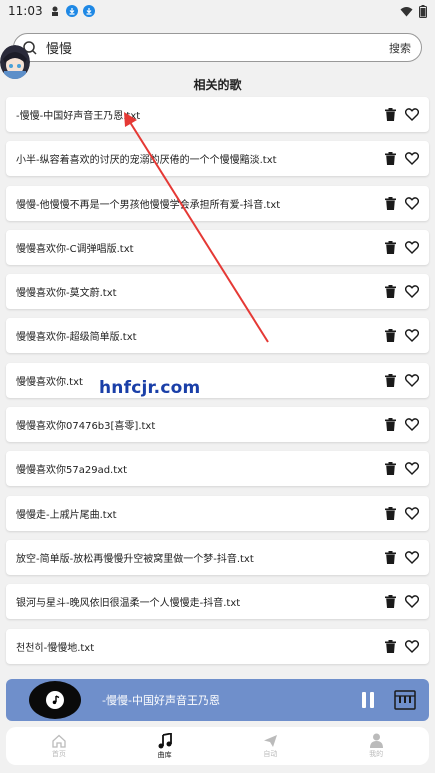  Describe the element at coordinates (76, 338) in the screenshot. I see `song-name: 慢慢喜欢你-超级简单版.txt` at that location.